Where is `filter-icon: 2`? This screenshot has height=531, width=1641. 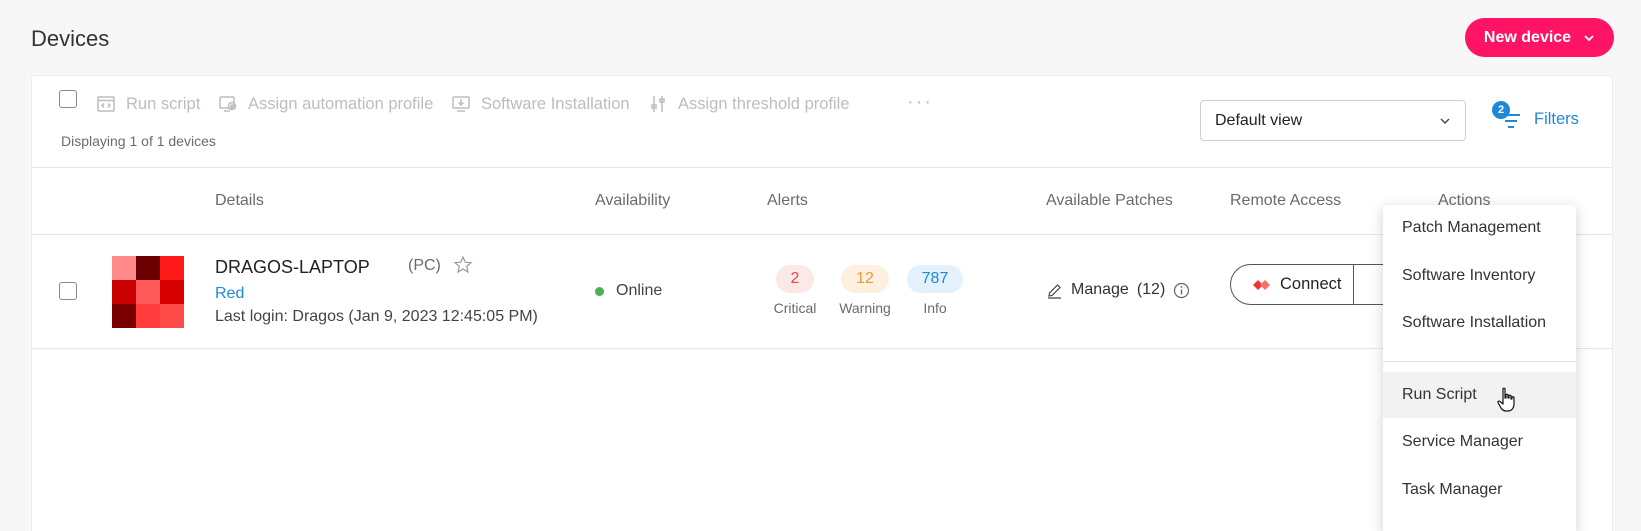 filter-icon: 2 is located at coordinates (1507, 116).